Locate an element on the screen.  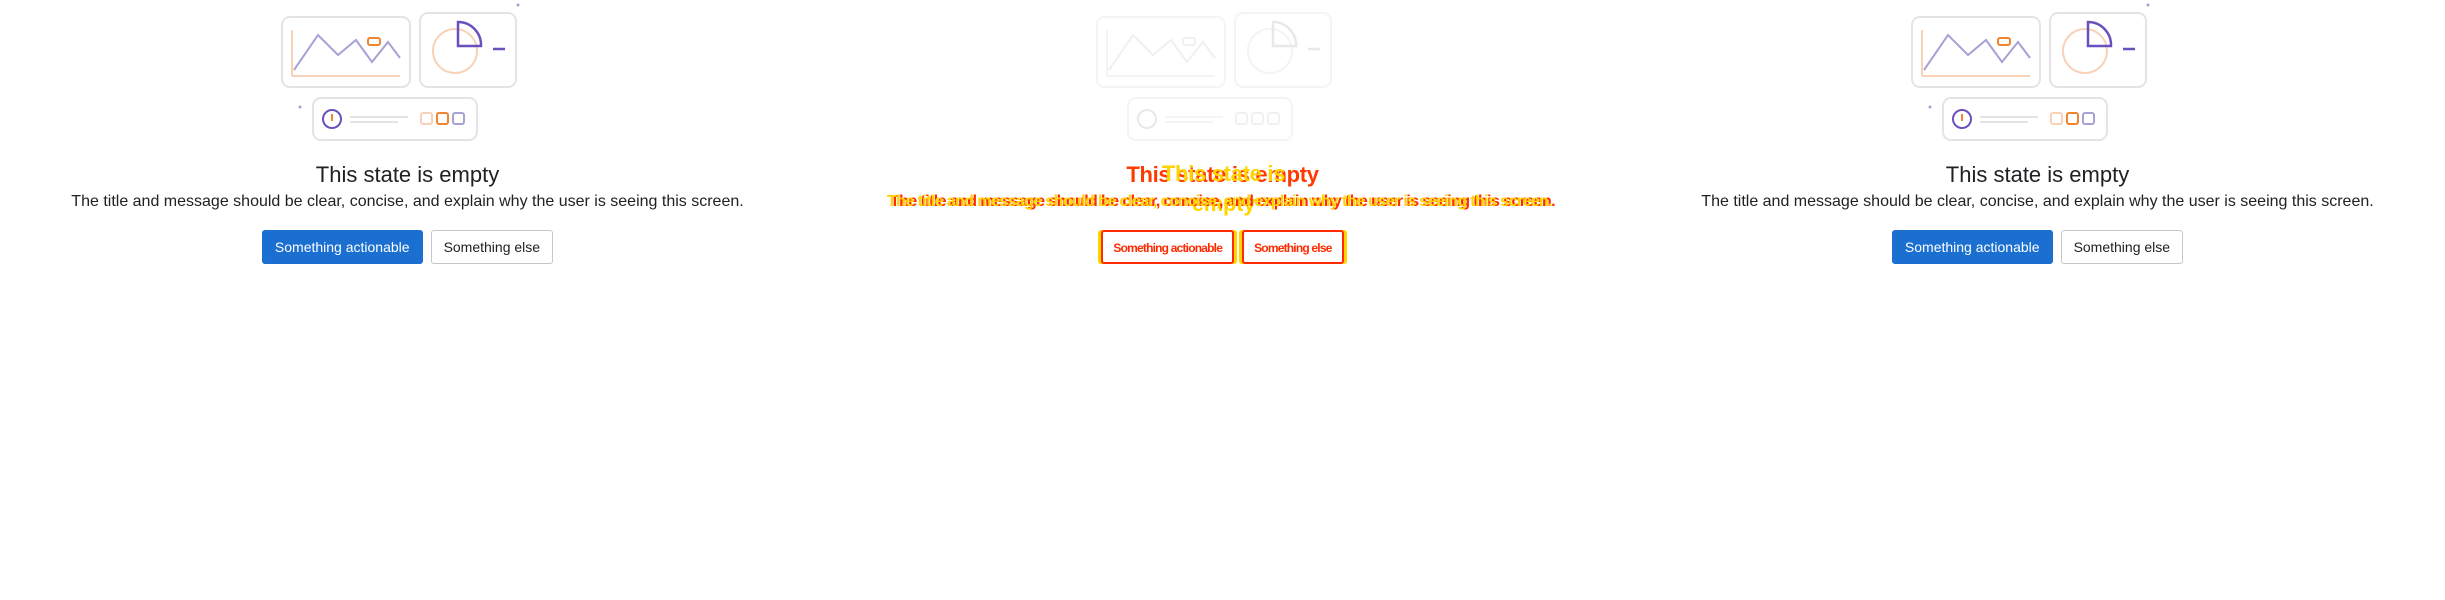
title-ghost: This state is empty This state is empty is located at coordinates (1222, 188).